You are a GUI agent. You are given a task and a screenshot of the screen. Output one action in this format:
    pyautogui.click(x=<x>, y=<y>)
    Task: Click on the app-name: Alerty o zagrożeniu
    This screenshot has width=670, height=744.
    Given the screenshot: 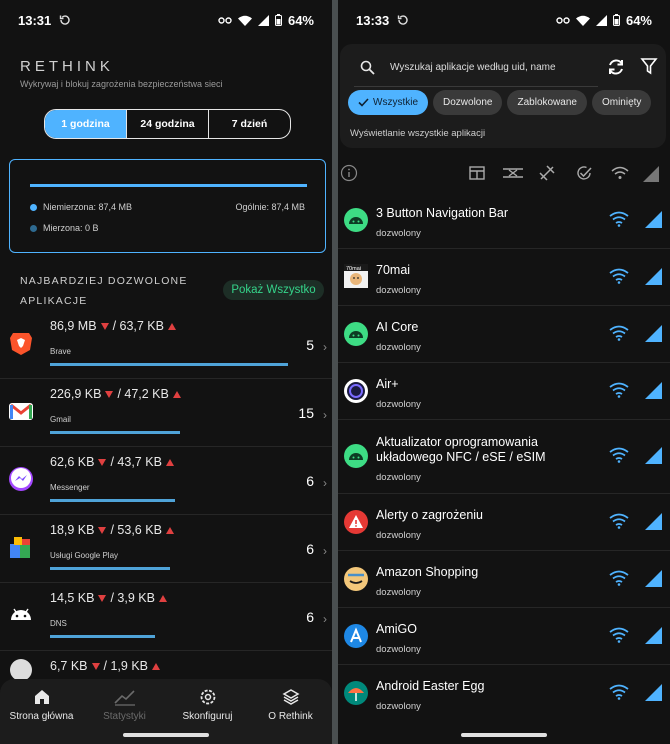 What is the action you would take?
    pyautogui.click(x=430, y=515)
    